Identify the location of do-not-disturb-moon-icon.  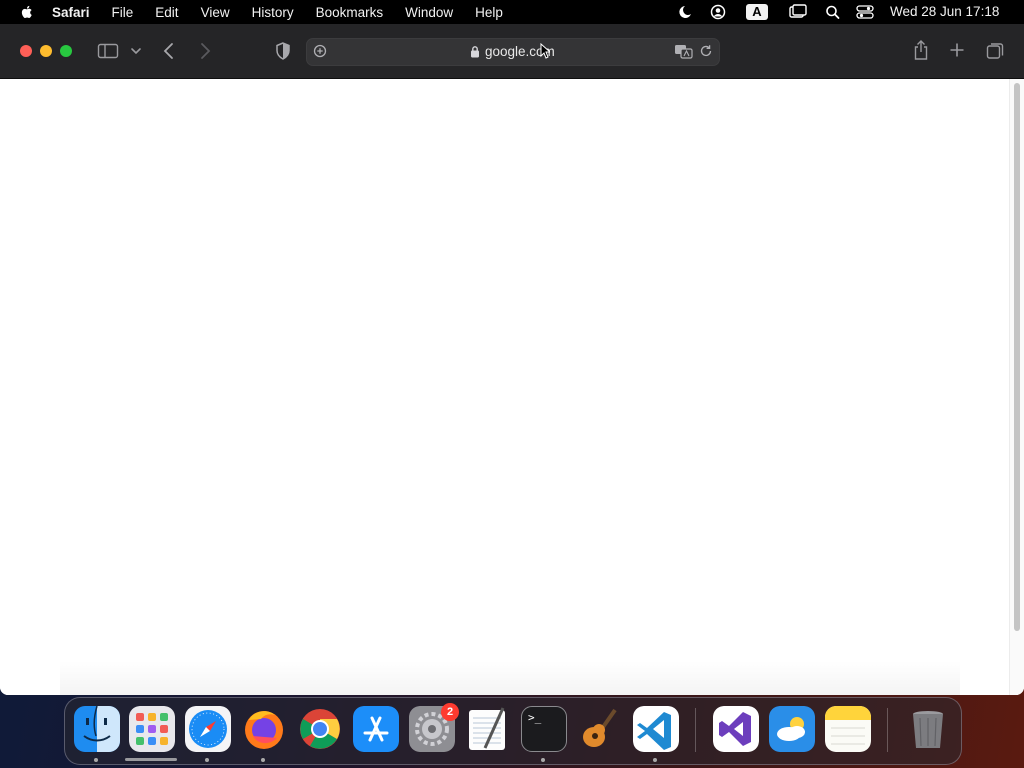
(684, 12).